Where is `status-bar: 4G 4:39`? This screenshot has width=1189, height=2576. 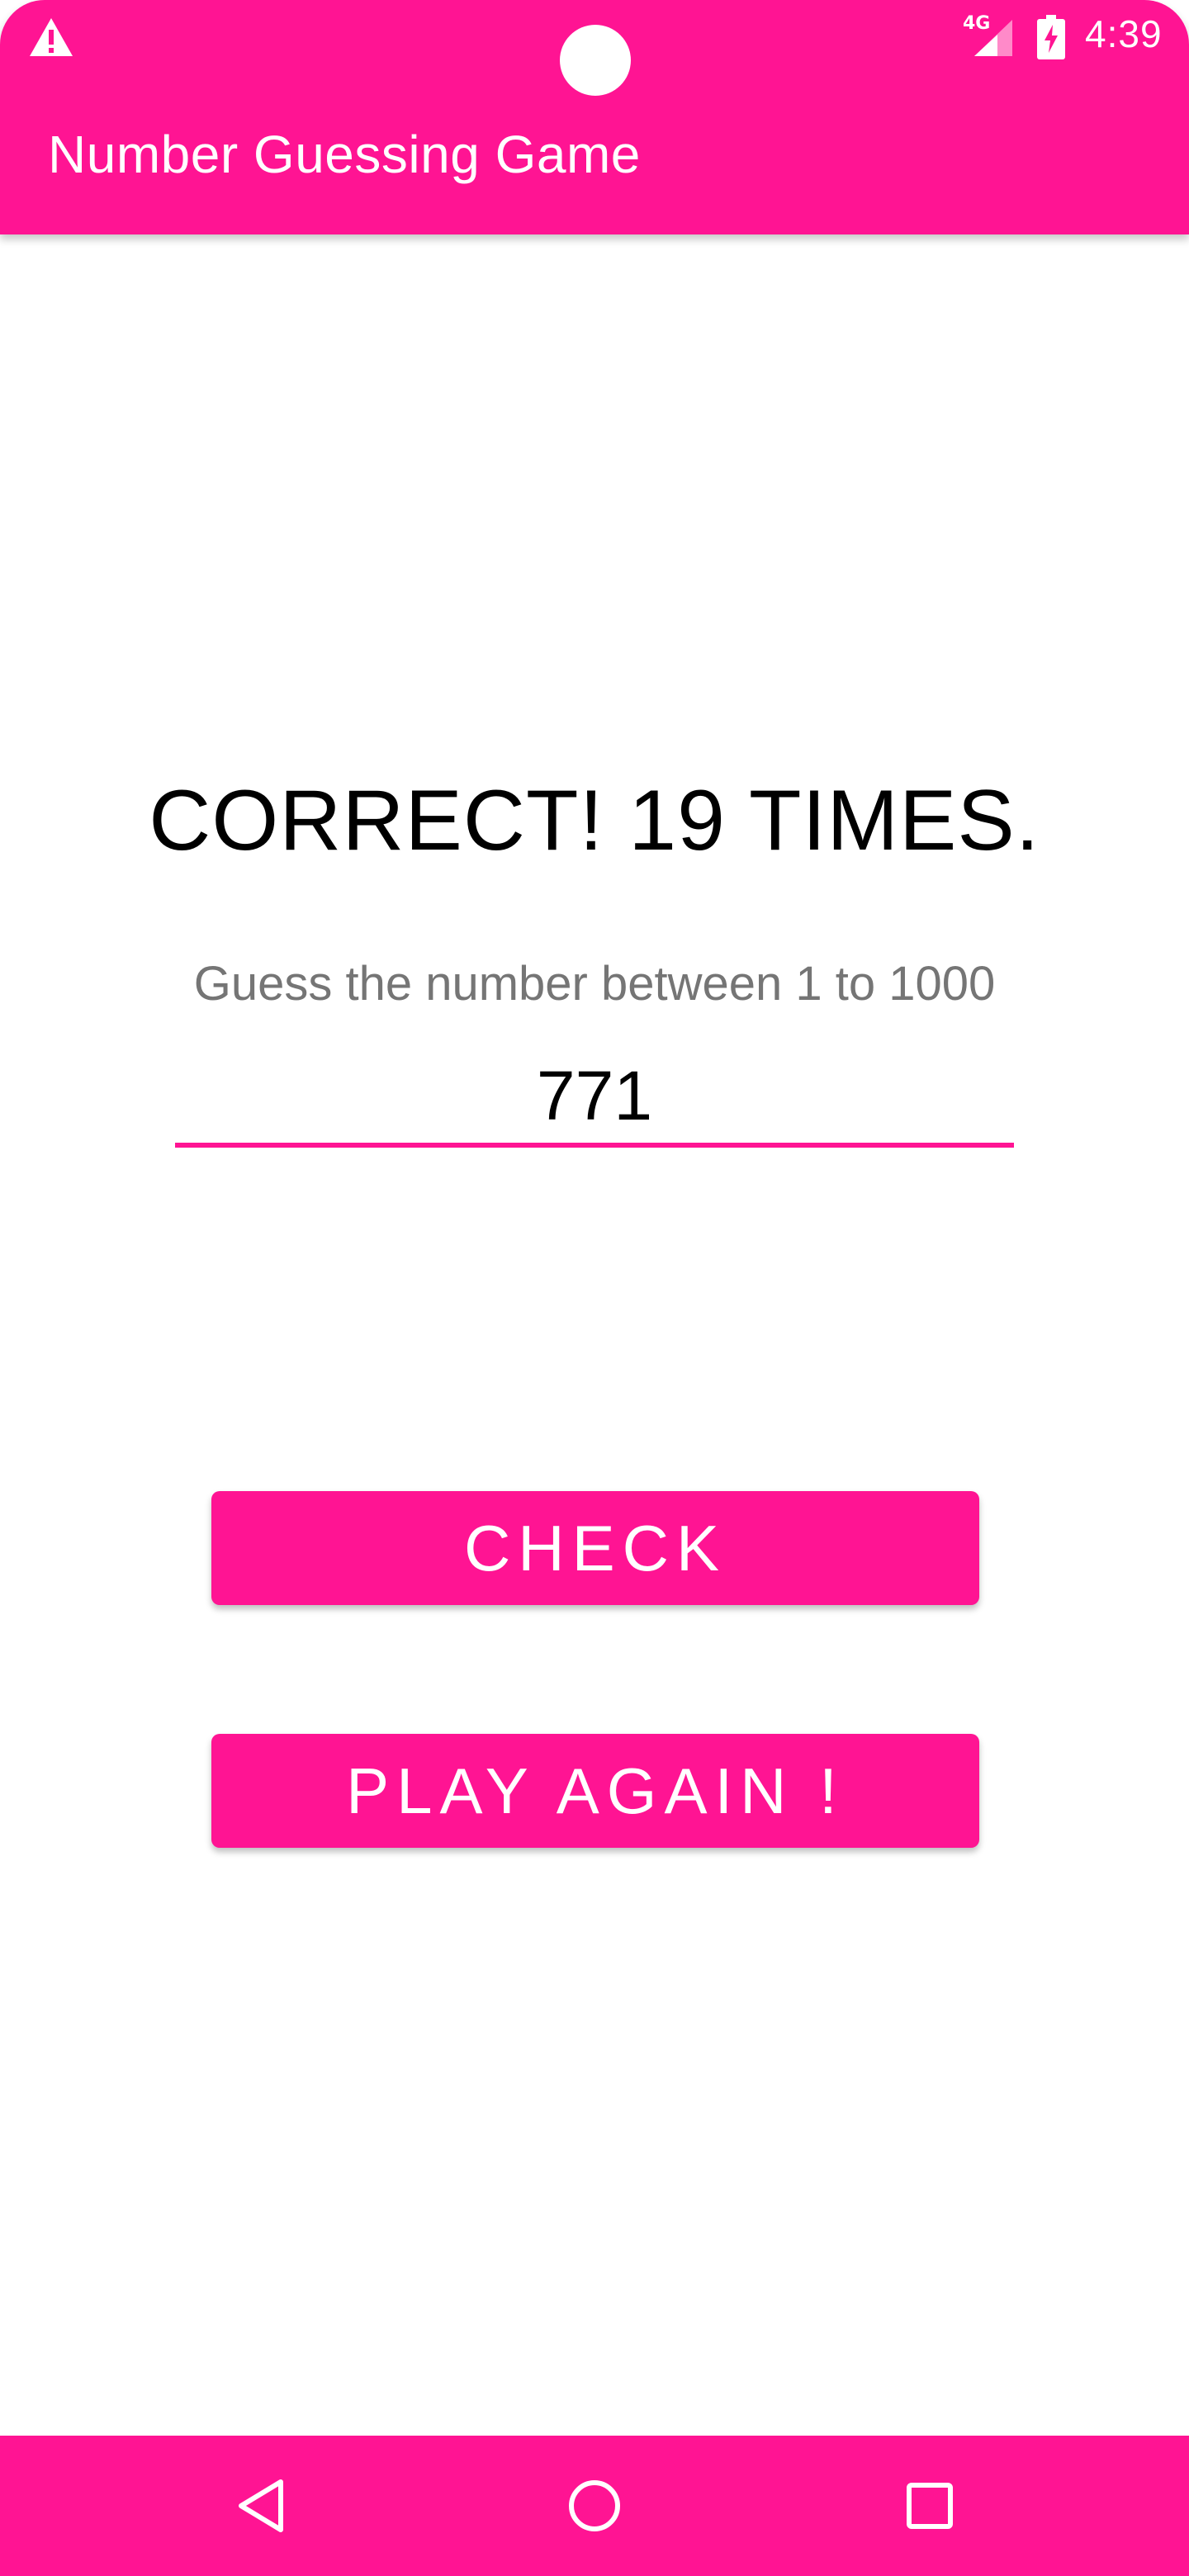
status-bar: 4G 4:39 is located at coordinates (594, 48).